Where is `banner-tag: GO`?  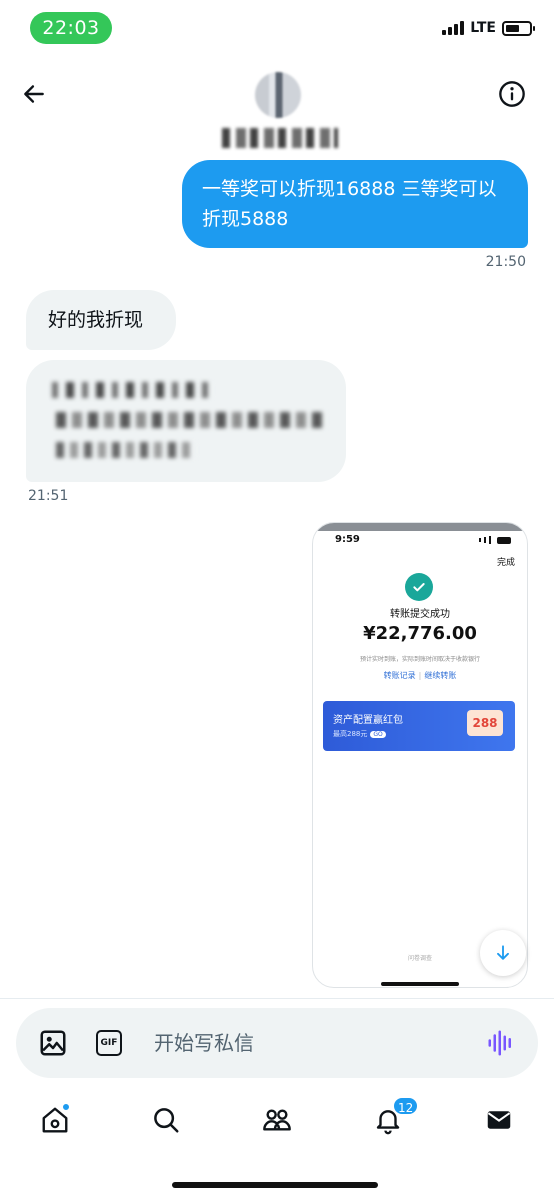 banner-tag: GO is located at coordinates (378, 734).